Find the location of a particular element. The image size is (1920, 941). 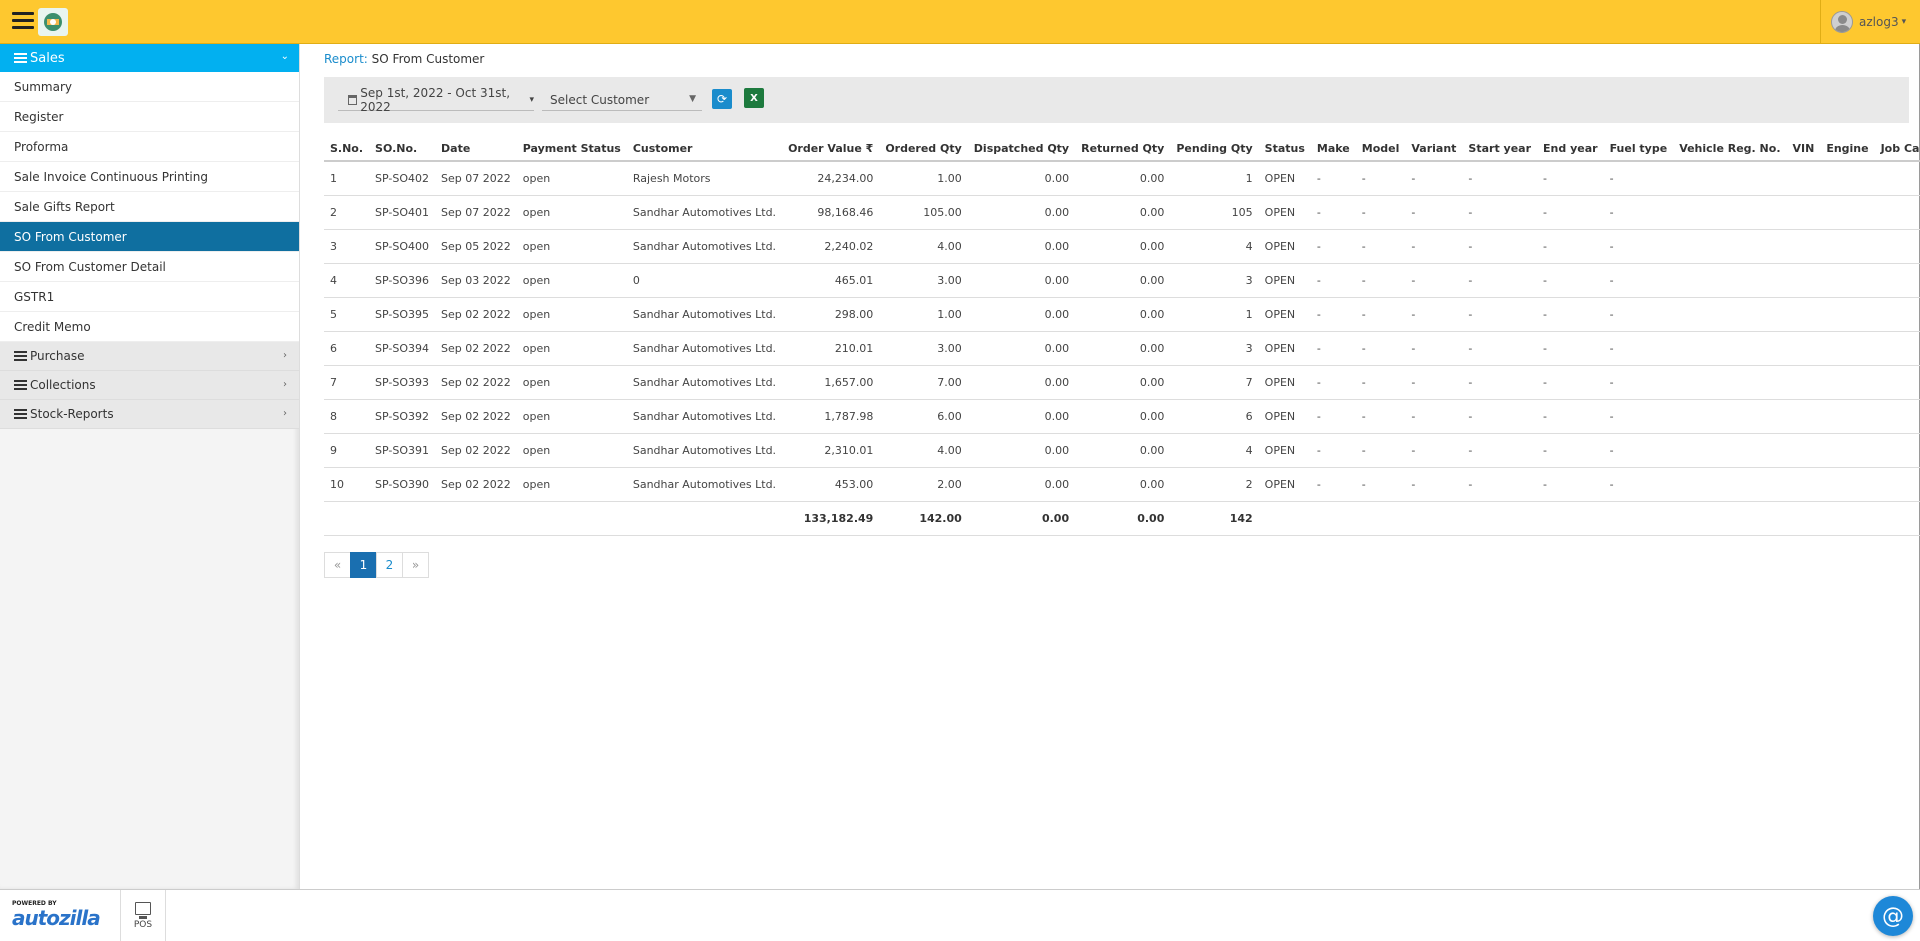

sidebar-group-label: Purchase is located at coordinates (57, 356).